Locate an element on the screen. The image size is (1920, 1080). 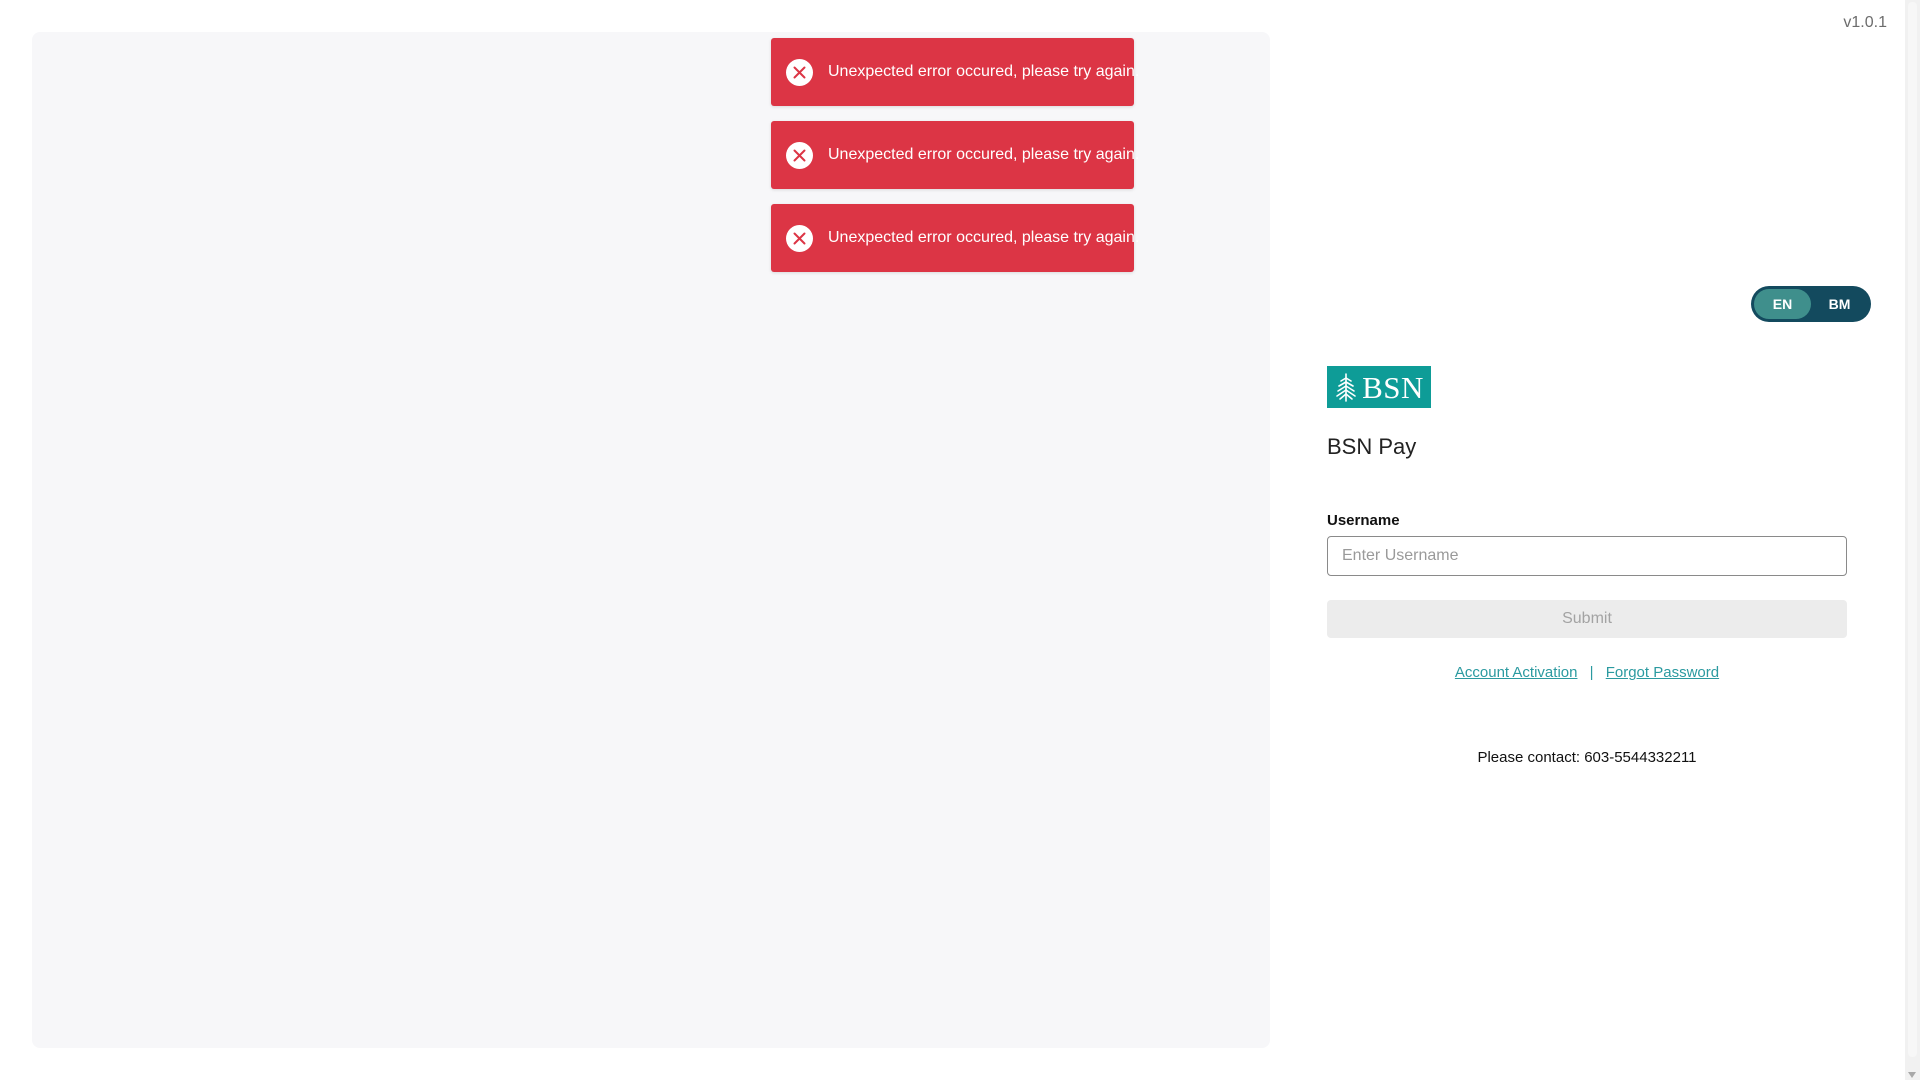
contact-info: Please contact: 603-5544332211 is located at coordinates (1587, 757).